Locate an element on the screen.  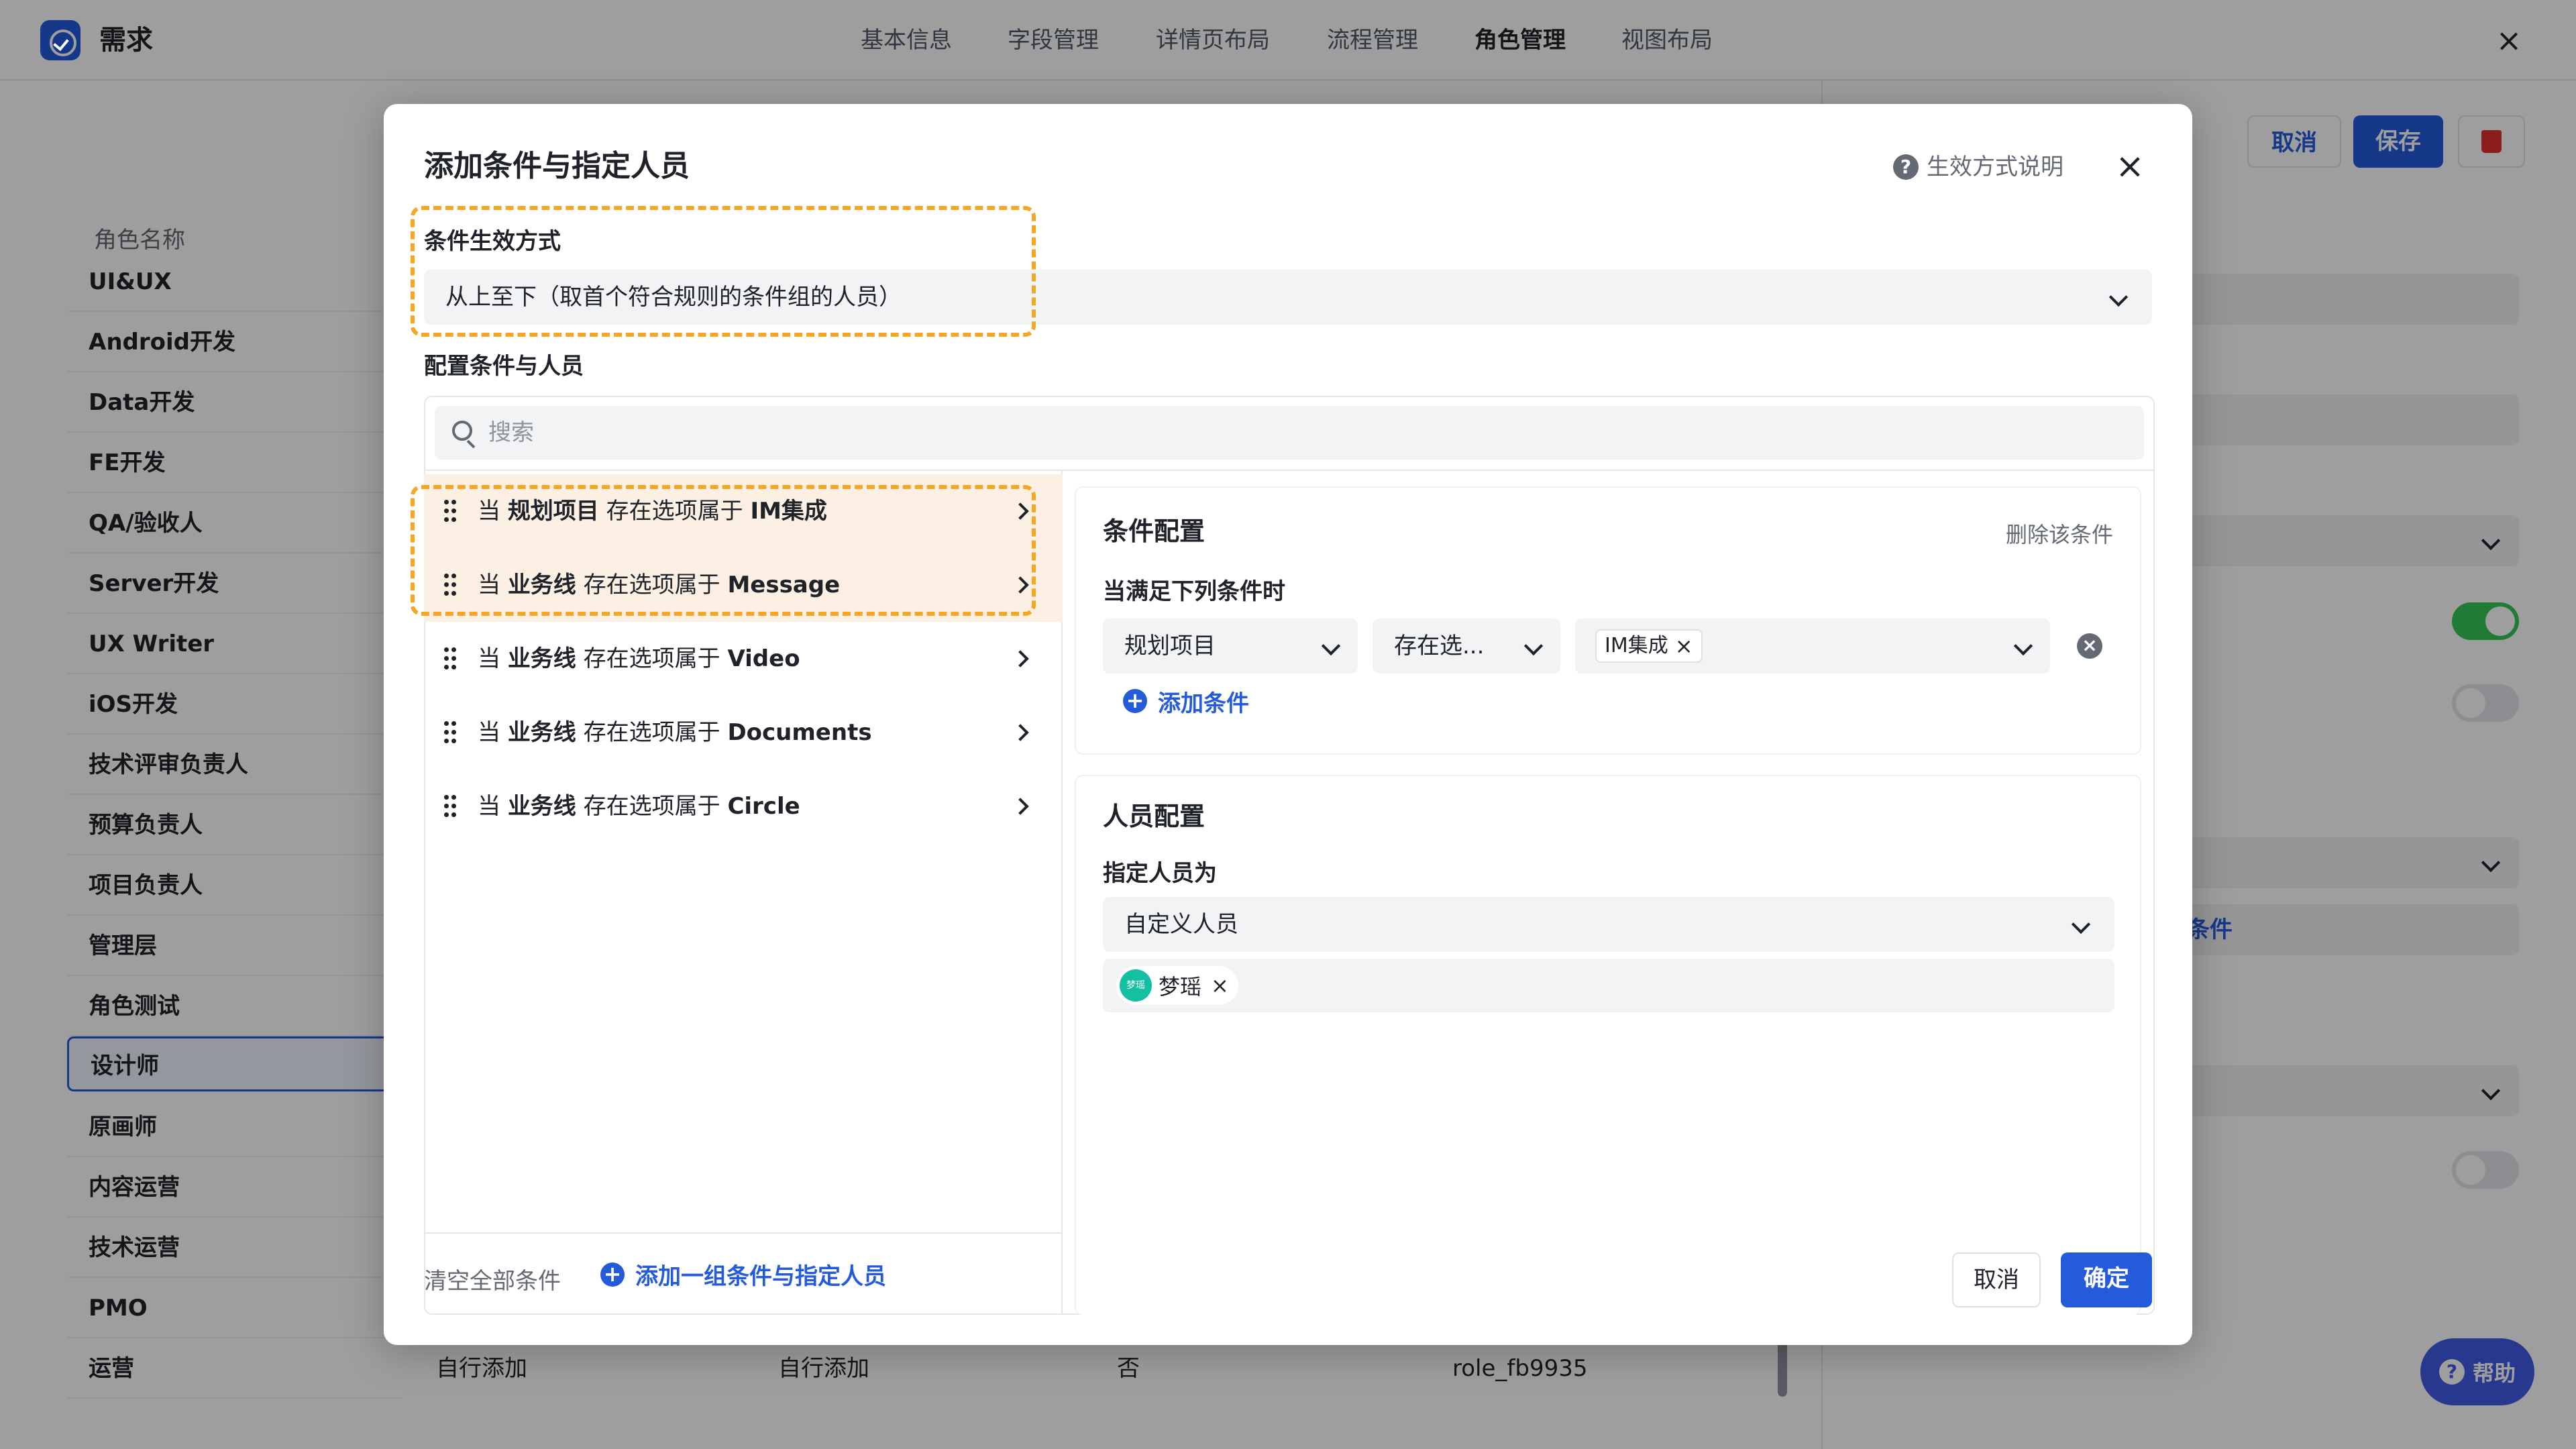
field-select-value: 规划项目 is located at coordinates (1170, 646).